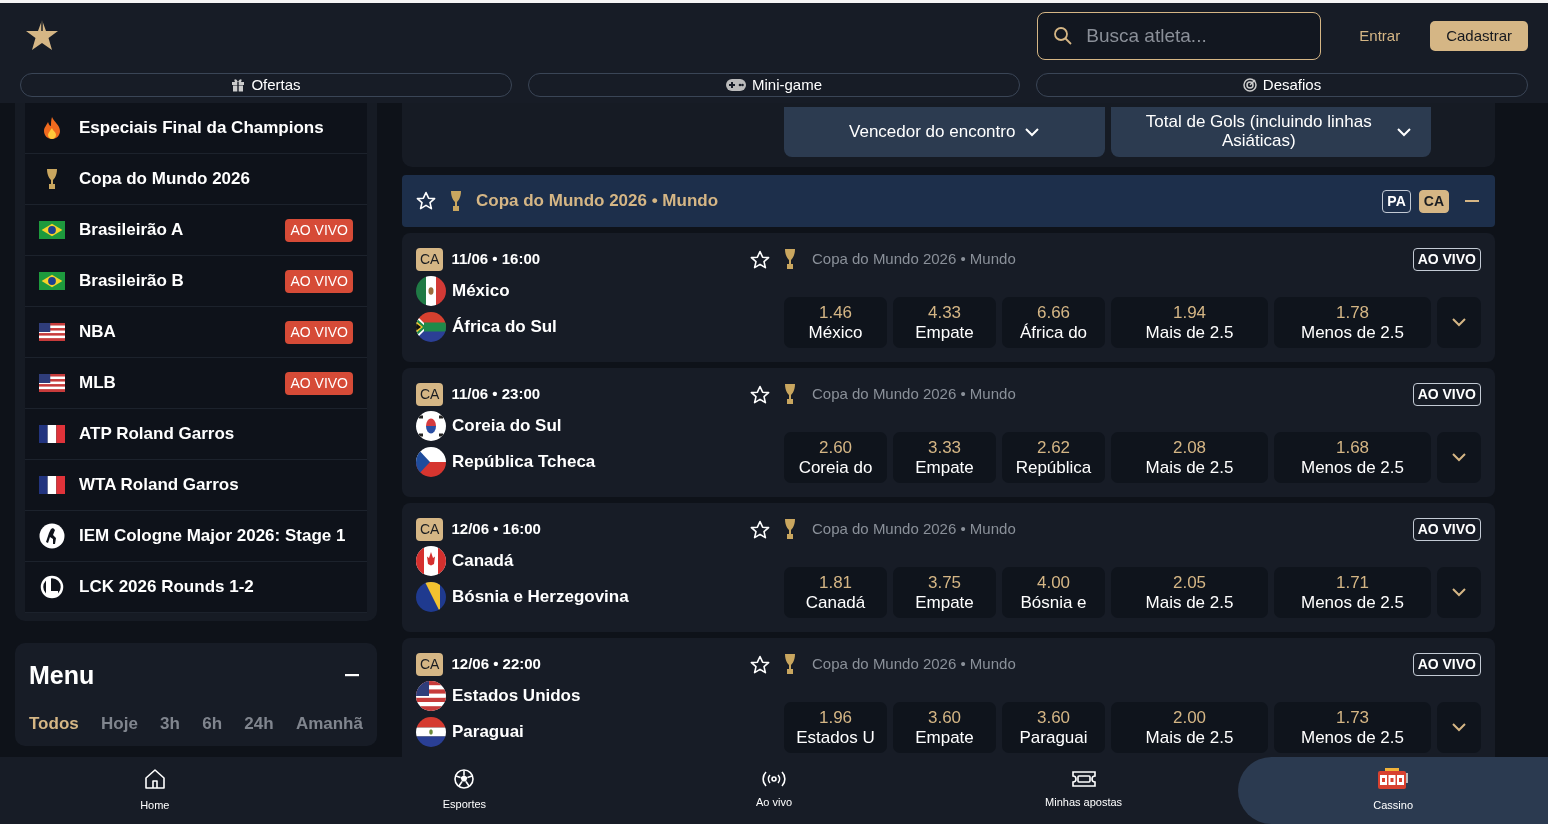 The image size is (1548, 824). What do you see at coordinates (170, 723) in the screenshot?
I see `filter-tab: 3h` at bounding box center [170, 723].